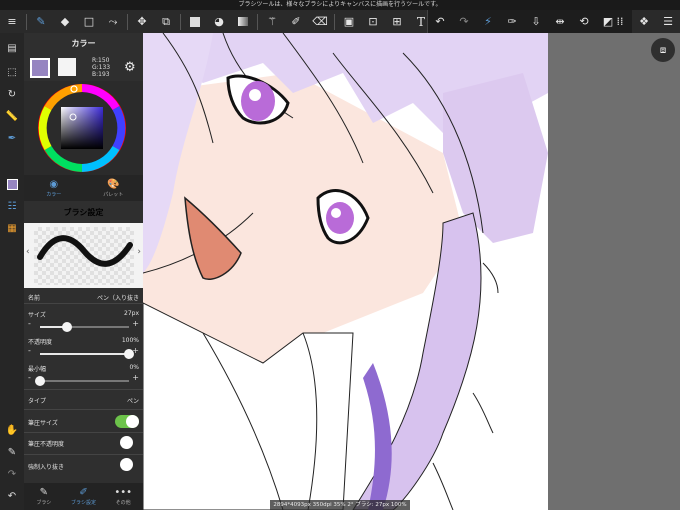  I want to click on hand-rotate-icon: ⟲, so click(584, 22).